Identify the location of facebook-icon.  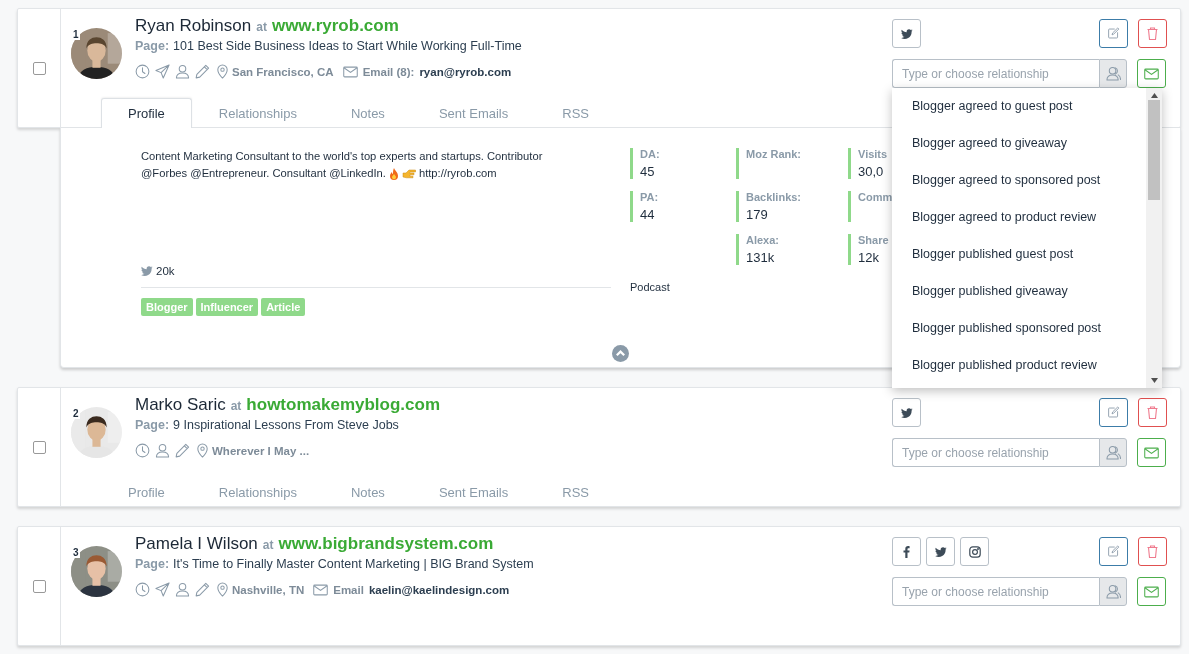
(906, 551).